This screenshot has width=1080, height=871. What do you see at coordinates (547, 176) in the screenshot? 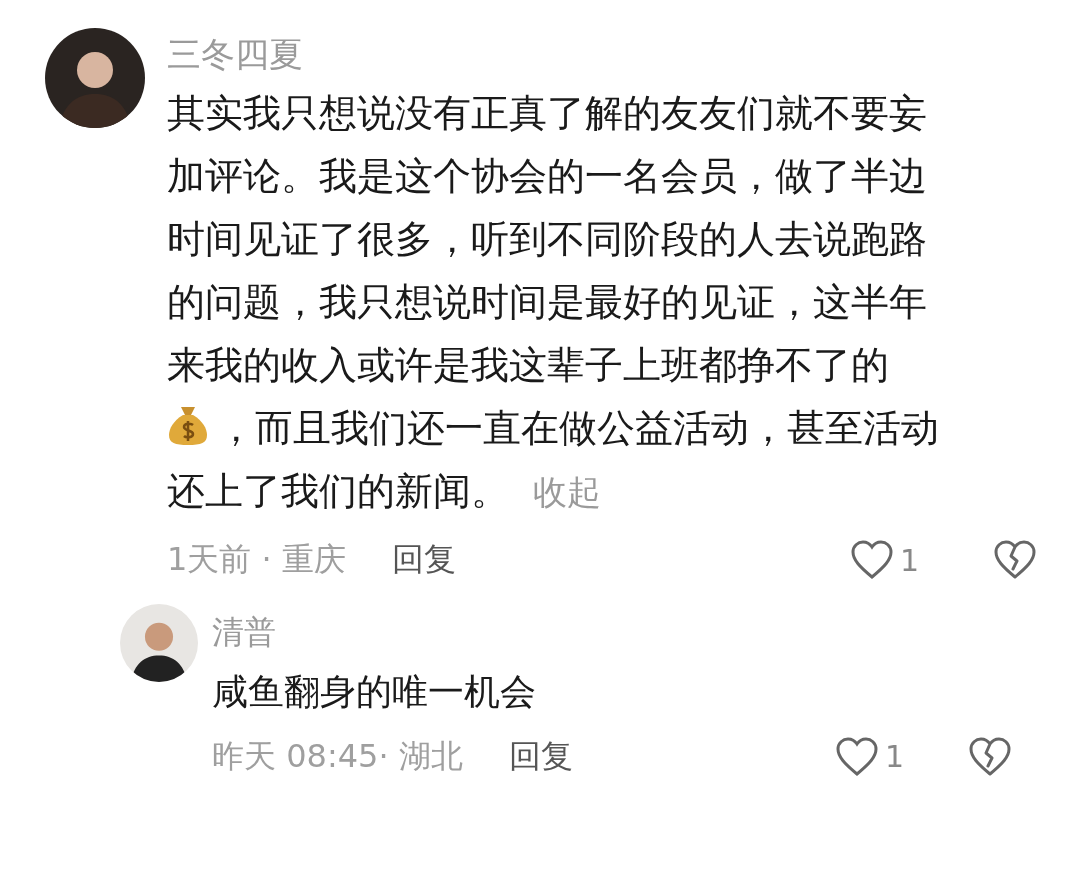
I see `comment-text: 加评论。我是这个协会的一名会员，做了半边` at bounding box center [547, 176].